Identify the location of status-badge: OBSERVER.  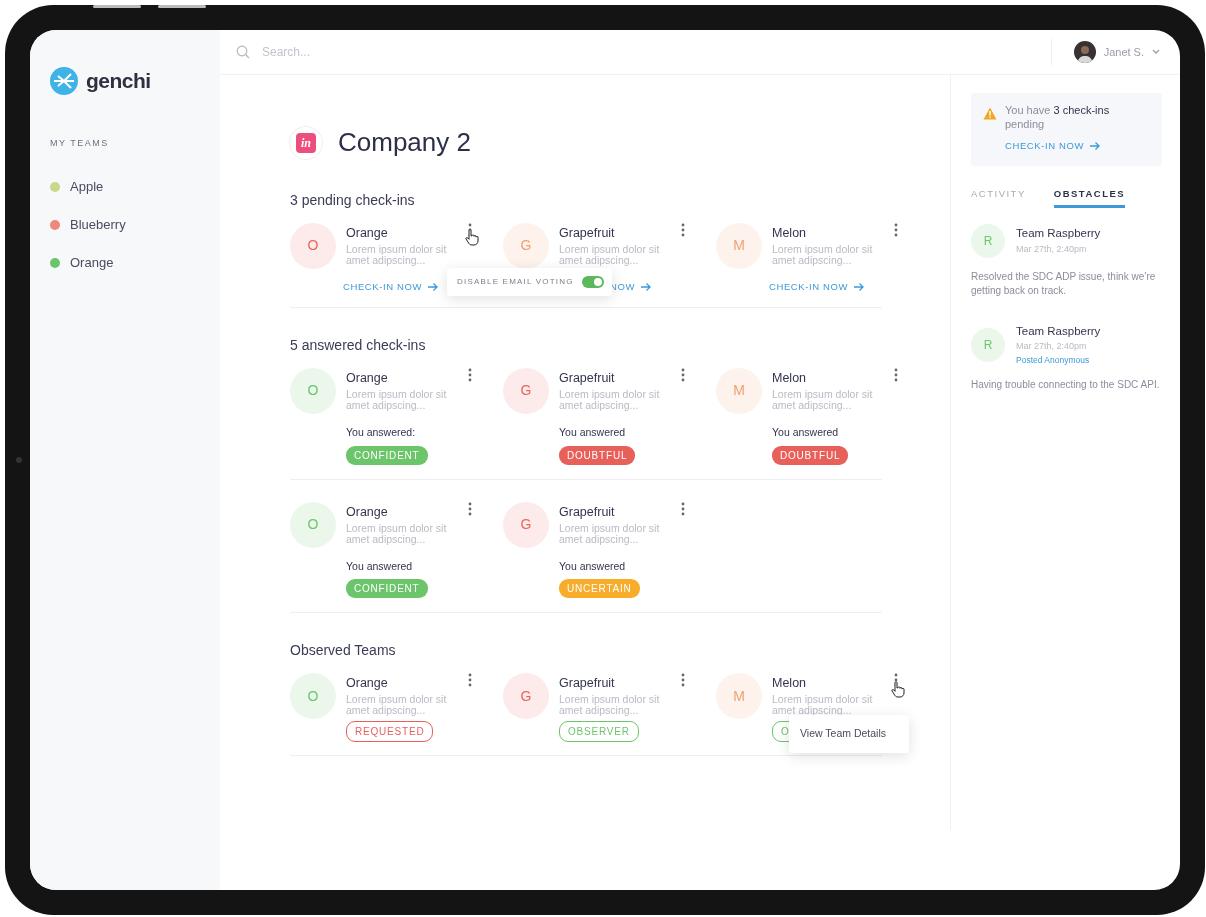
(599, 732).